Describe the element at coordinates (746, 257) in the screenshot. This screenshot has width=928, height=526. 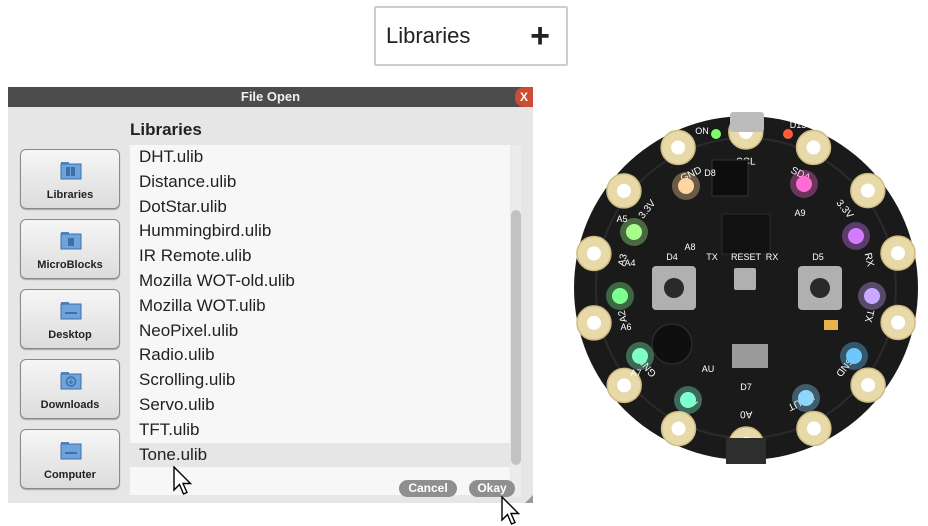
I see `board-silk-label: RESET` at that location.